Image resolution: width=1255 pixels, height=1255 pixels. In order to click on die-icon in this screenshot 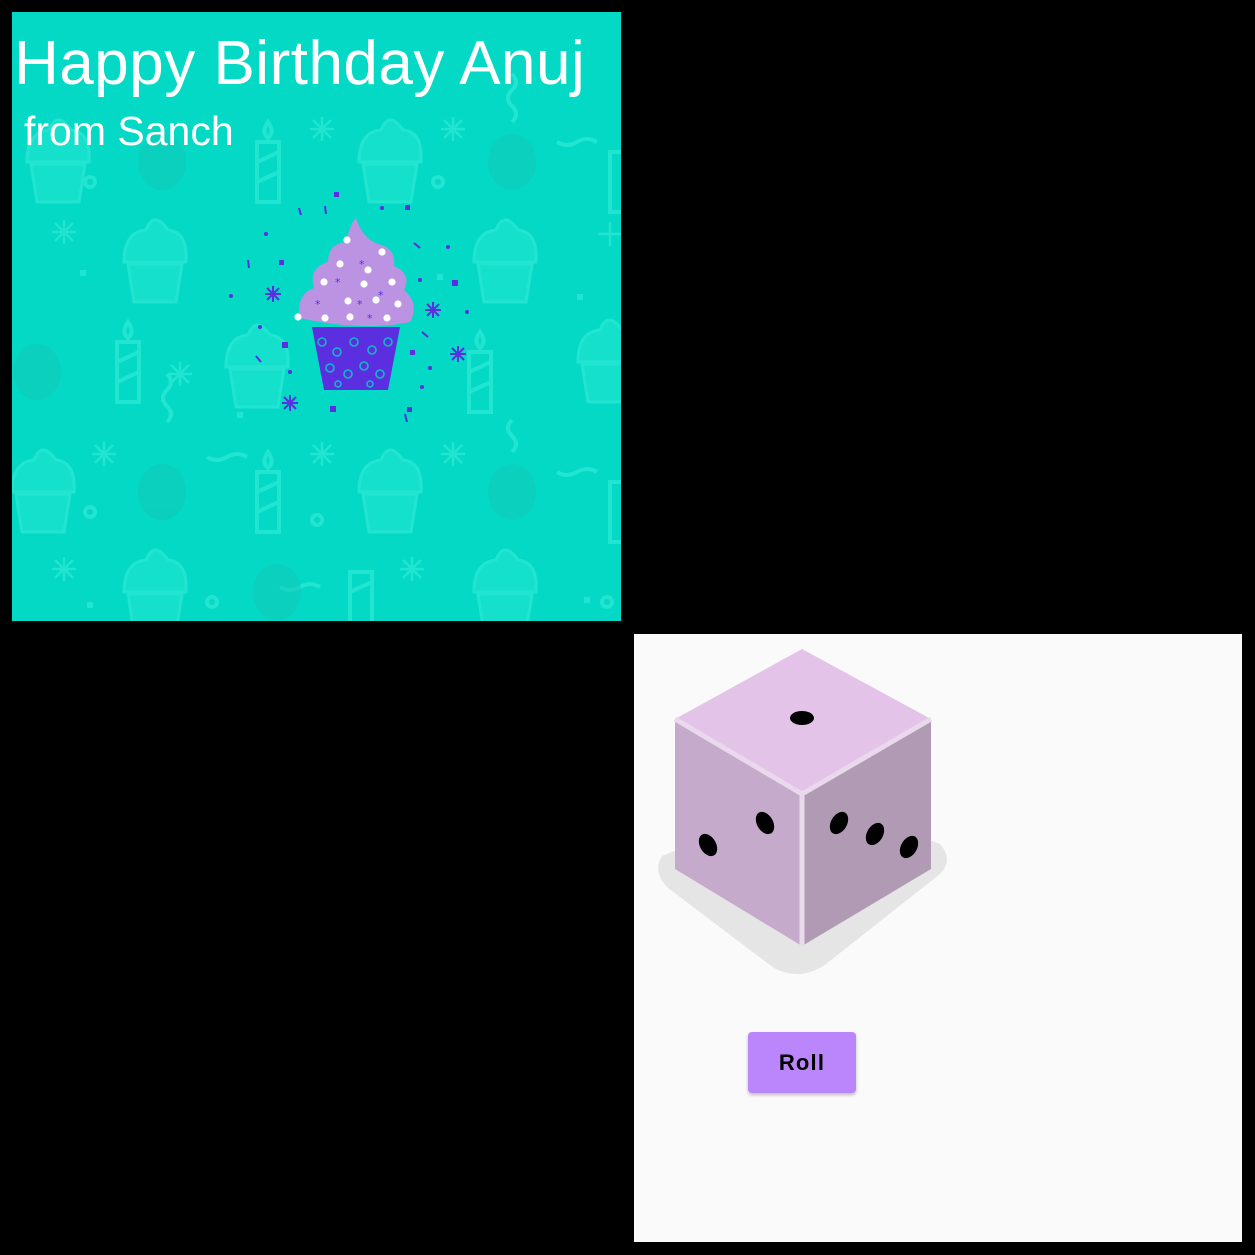, I will do `click(802, 812)`.